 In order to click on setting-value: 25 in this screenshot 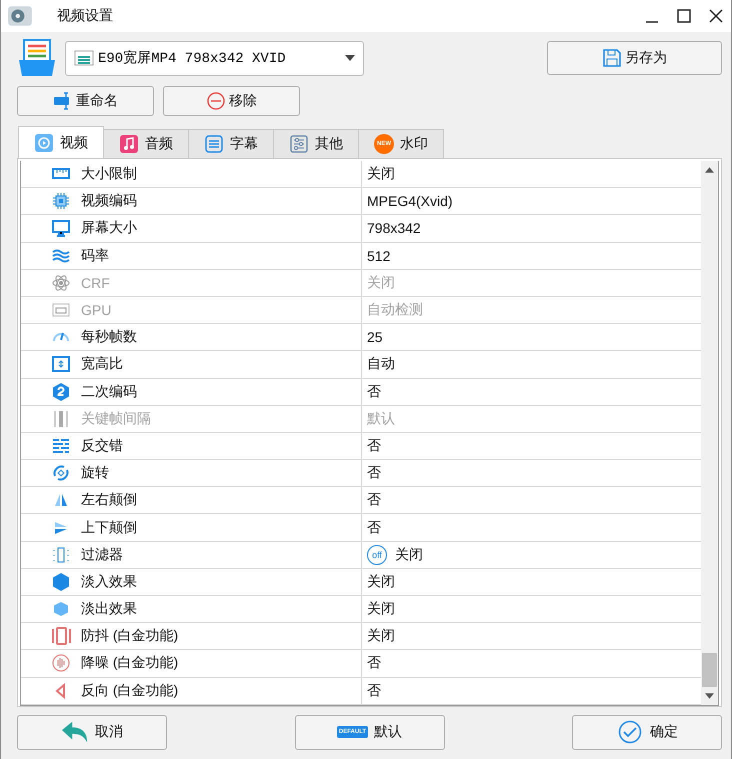, I will do `click(375, 337)`.